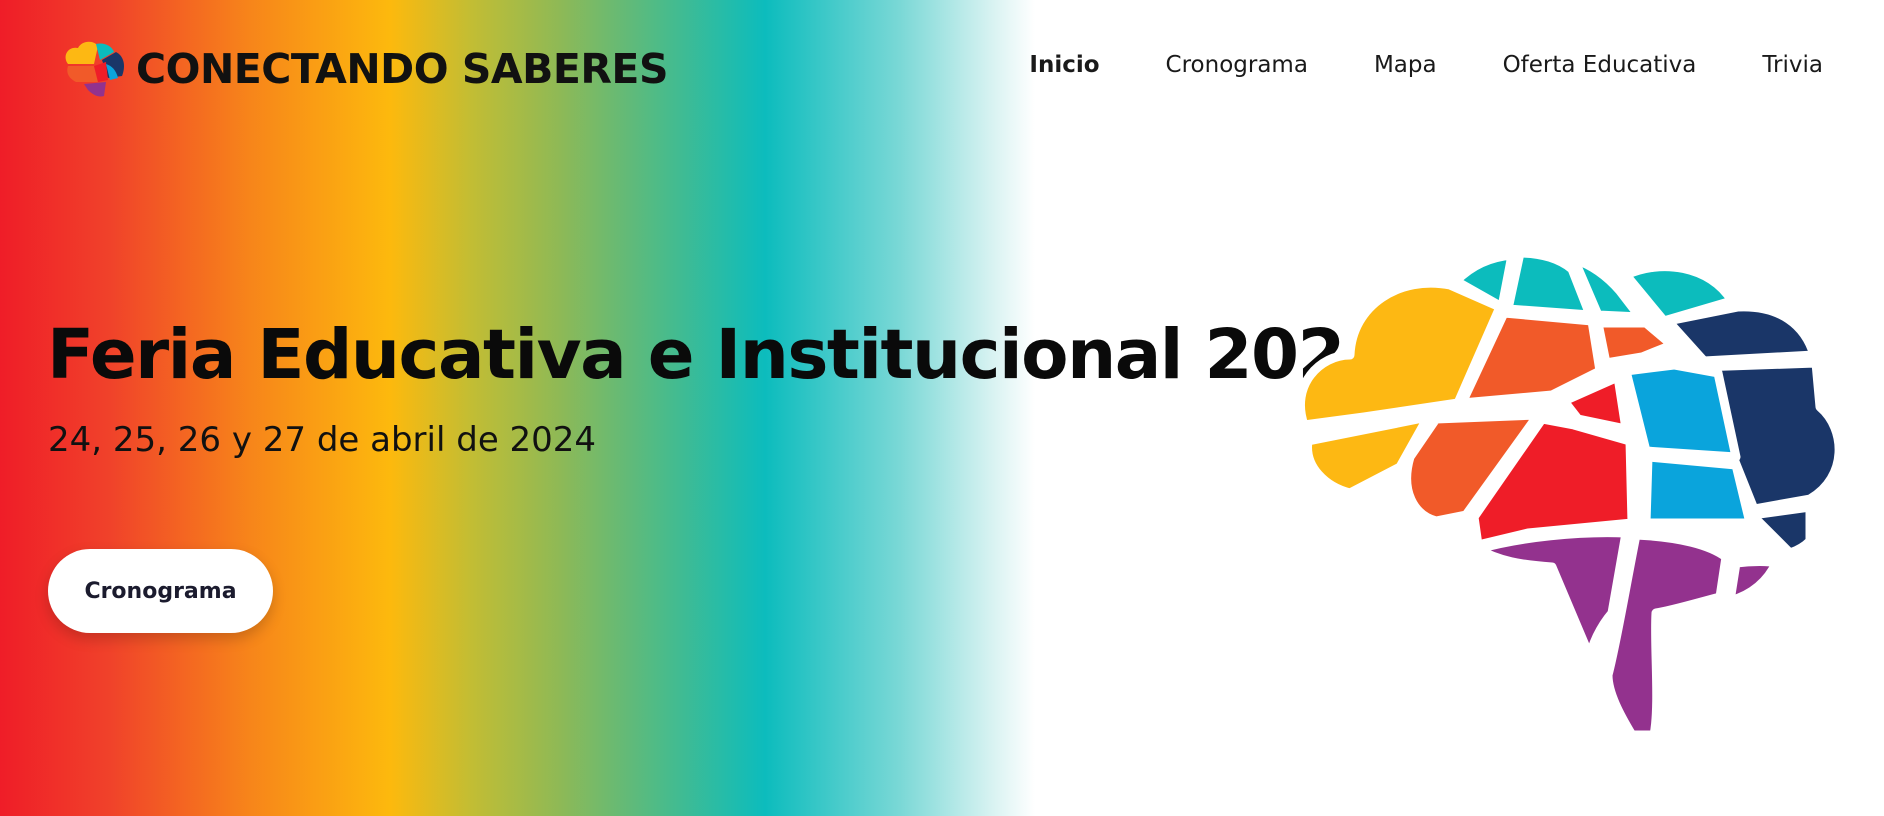  I want to click on nav-item-oferta-educativa: Oferta Educativa, so click(1600, 65).